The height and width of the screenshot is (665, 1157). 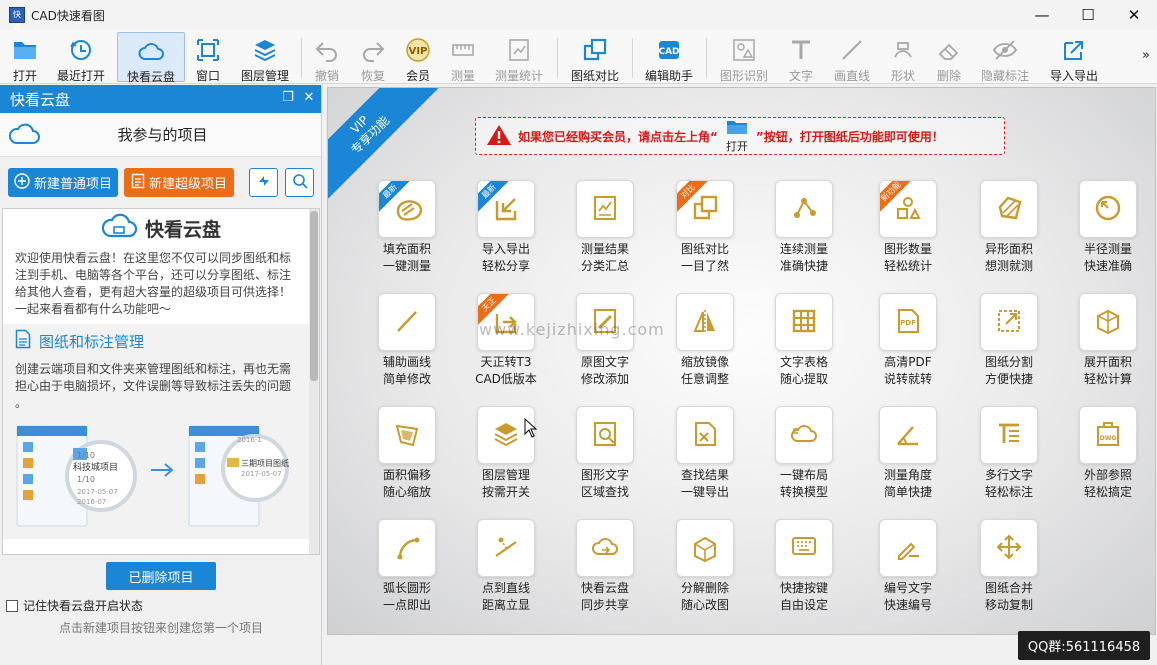 What do you see at coordinates (208, 57) in the screenshot?
I see `toolbar-window-button: 窗口` at bounding box center [208, 57].